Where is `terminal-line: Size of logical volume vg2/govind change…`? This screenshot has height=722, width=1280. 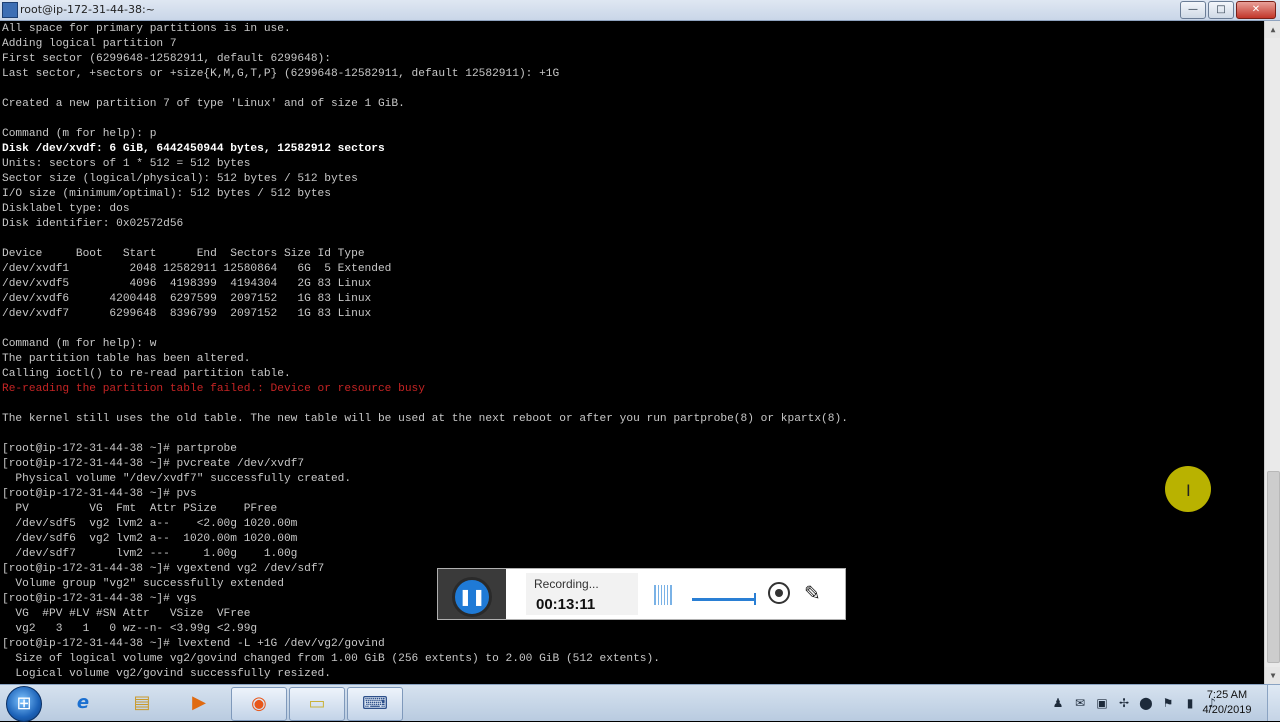 terminal-line: Size of logical volume vg2/govind change… is located at coordinates (331, 659).